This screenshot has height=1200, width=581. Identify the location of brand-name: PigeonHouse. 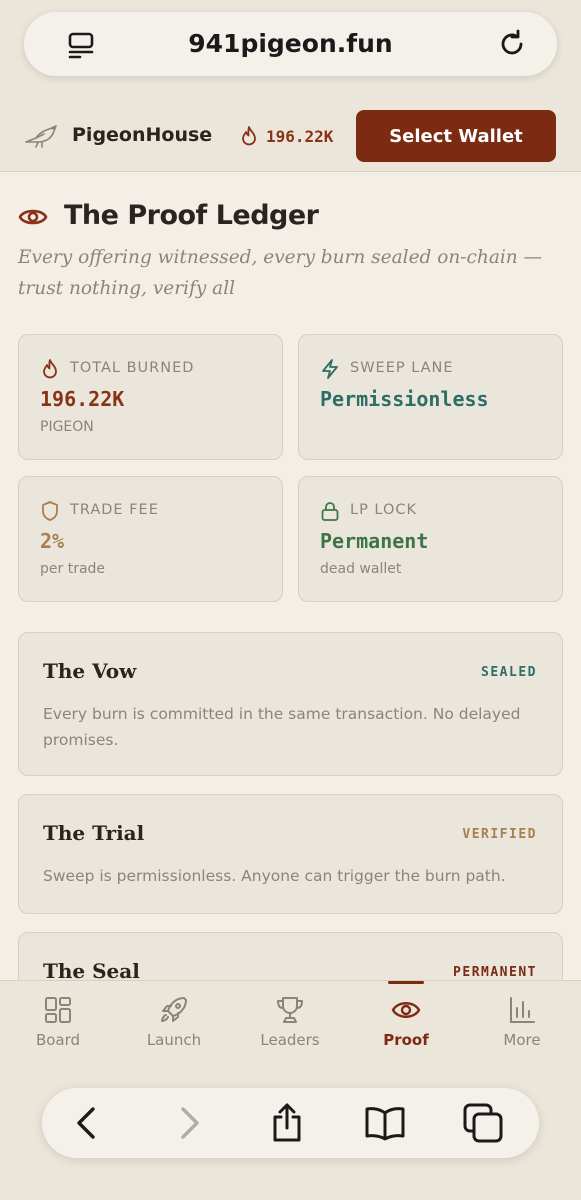
(142, 135).